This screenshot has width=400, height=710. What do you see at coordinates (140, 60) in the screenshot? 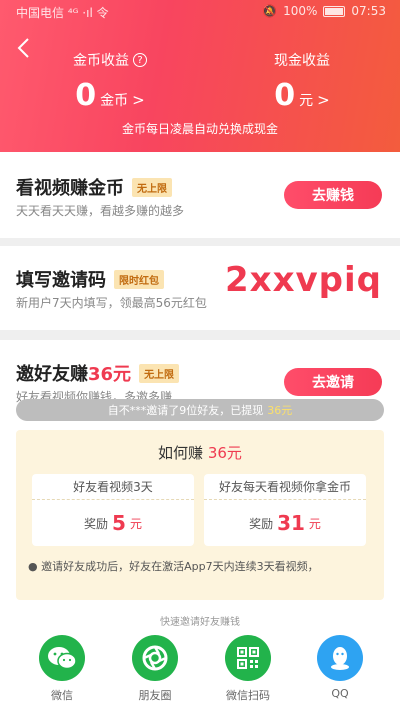
I see `help-icon: ?` at bounding box center [140, 60].